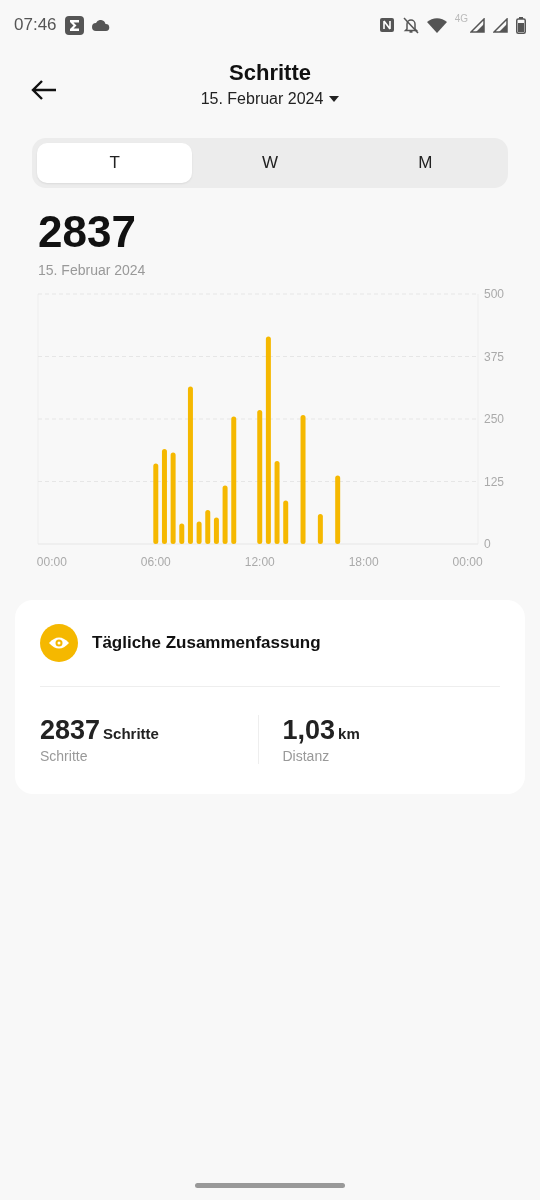  Describe the element at coordinates (270, 163) in the screenshot. I see `period-tab: W` at that location.